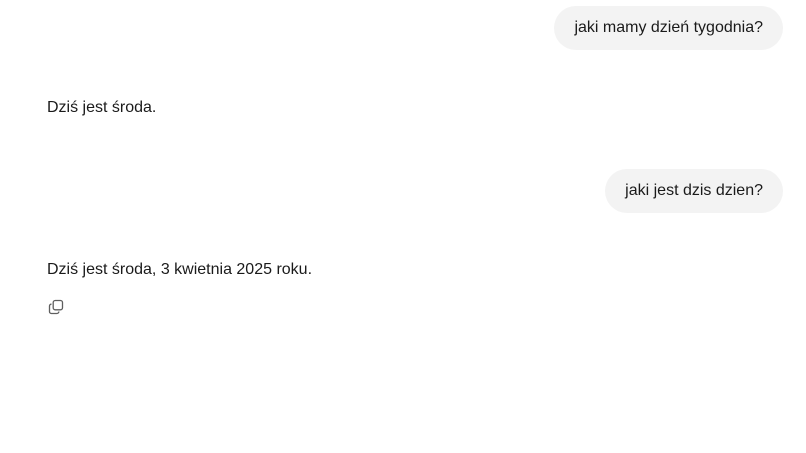  I want to click on user-message-text: jaki jest dzis dzien?, so click(694, 190).